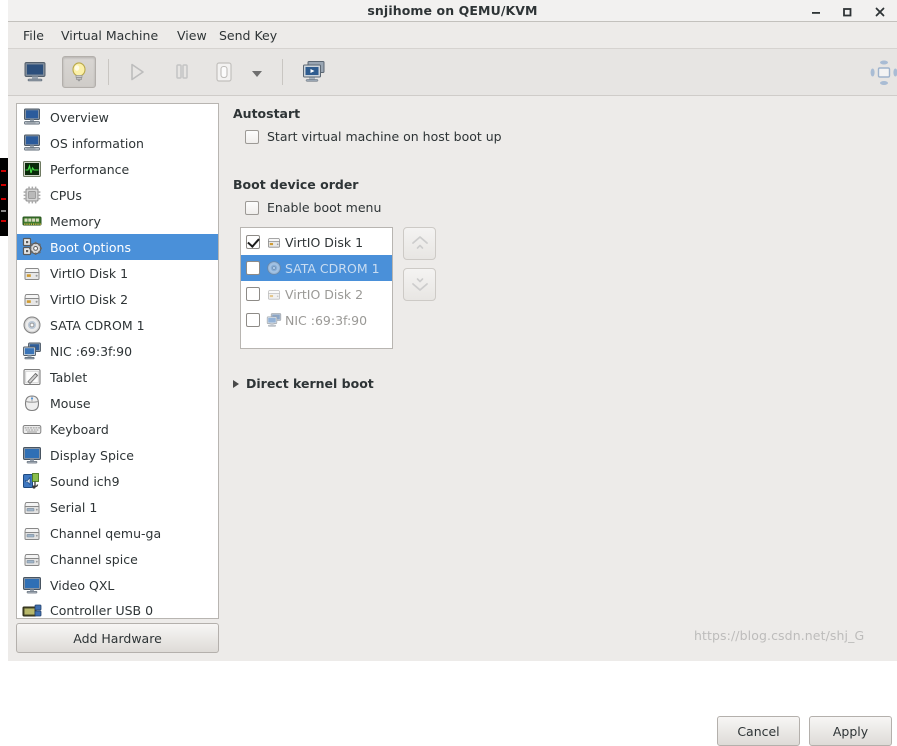  Describe the element at coordinates (79, 72) in the screenshot. I see `show-details-button` at that location.